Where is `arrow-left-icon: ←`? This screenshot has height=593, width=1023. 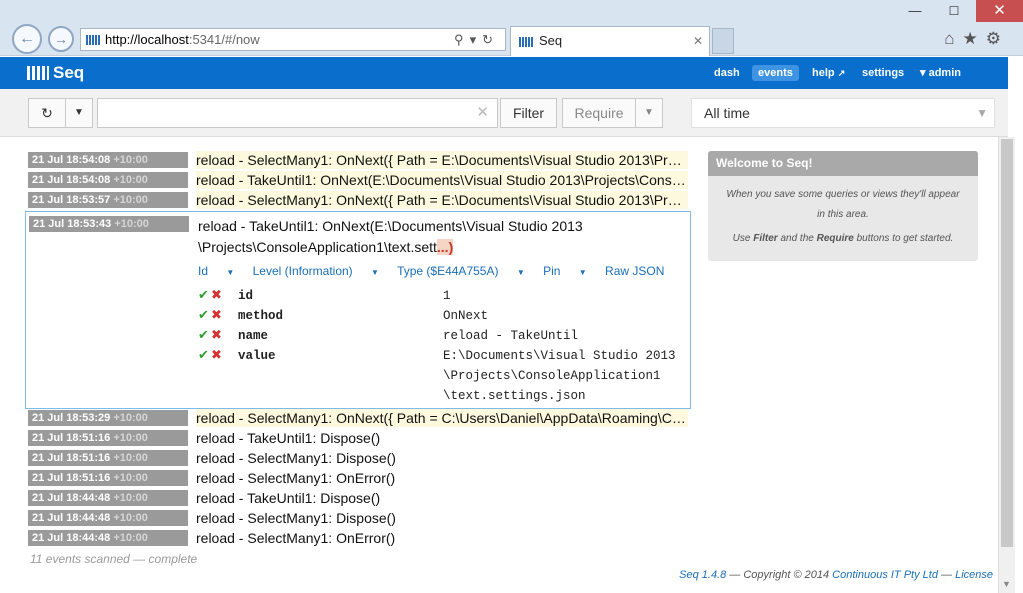
arrow-left-icon: ← is located at coordinates (27, 38).